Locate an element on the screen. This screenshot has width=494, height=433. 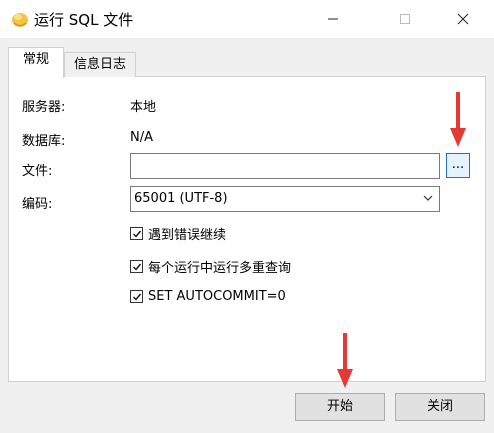
multiple-queries-label: 每个运行中运行多重查询 is located at coordinates (220, 268).